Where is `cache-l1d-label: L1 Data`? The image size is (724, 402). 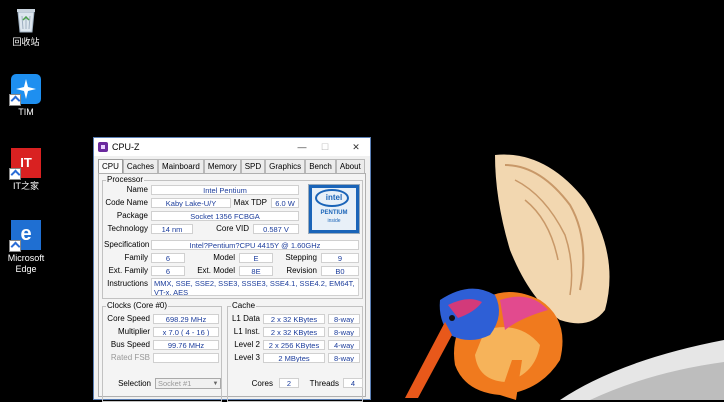 cache-l1d-label: L1 Data is located at coordinates (245, 318).